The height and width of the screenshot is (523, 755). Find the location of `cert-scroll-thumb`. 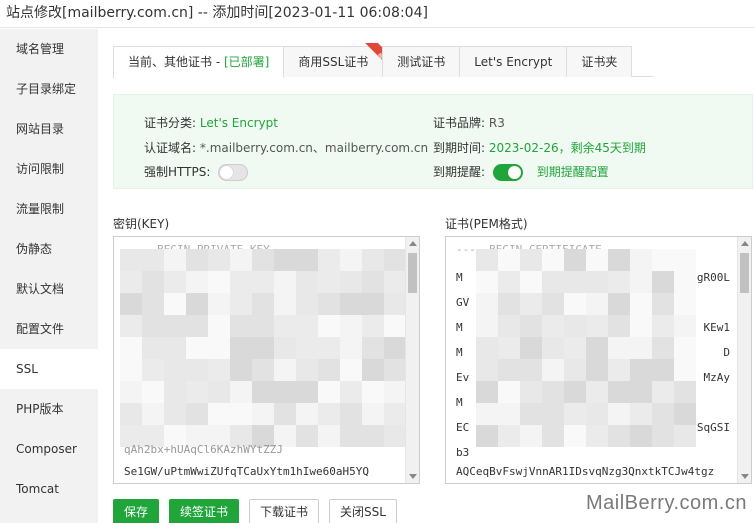

cert-scroll-thumb is located at coordinates (744, 273).